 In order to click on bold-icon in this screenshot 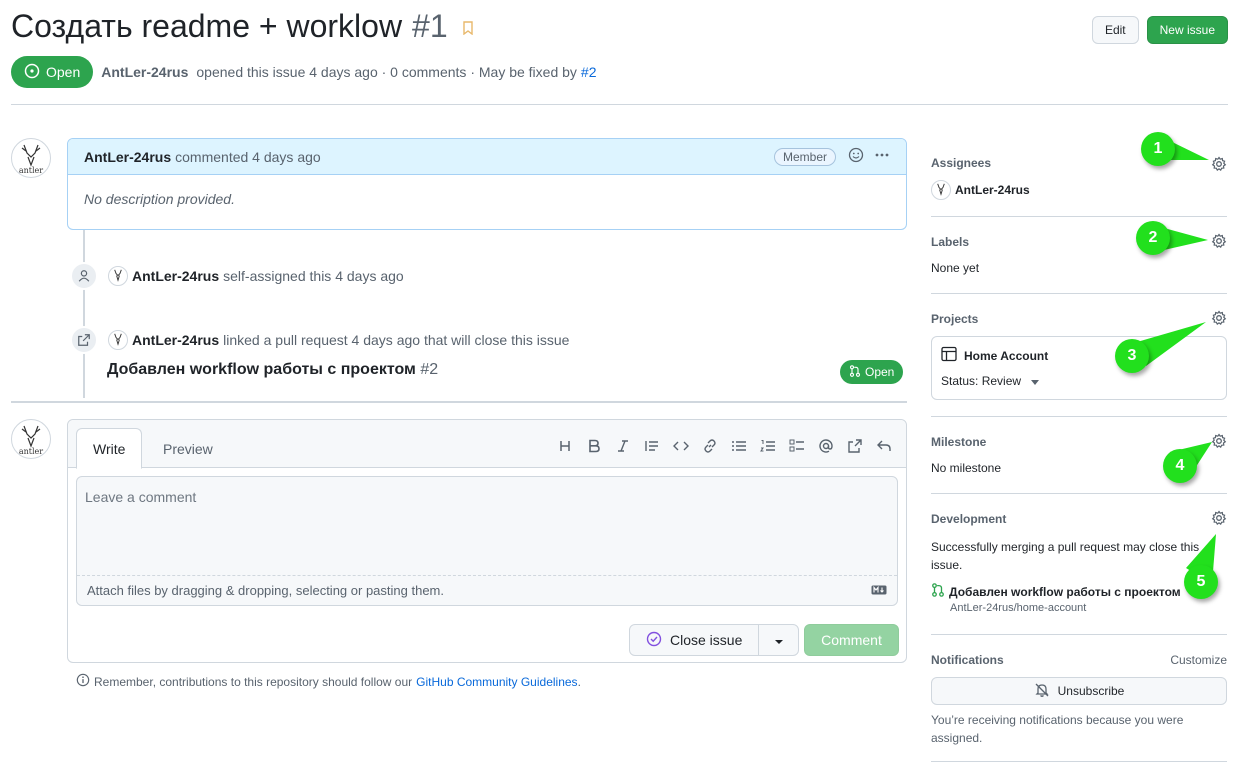, I will do `click(593, 445)`.